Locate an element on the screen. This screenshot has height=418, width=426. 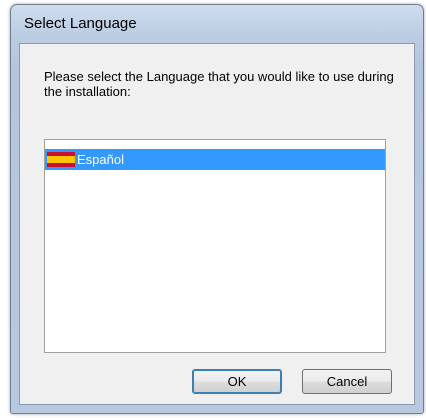
language-item-espanol: Español is located at coordinates (215, 159).